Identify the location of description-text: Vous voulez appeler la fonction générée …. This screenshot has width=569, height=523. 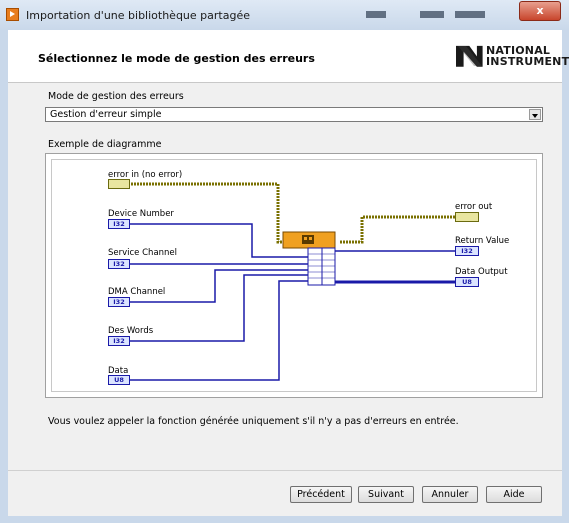
(253, 421).